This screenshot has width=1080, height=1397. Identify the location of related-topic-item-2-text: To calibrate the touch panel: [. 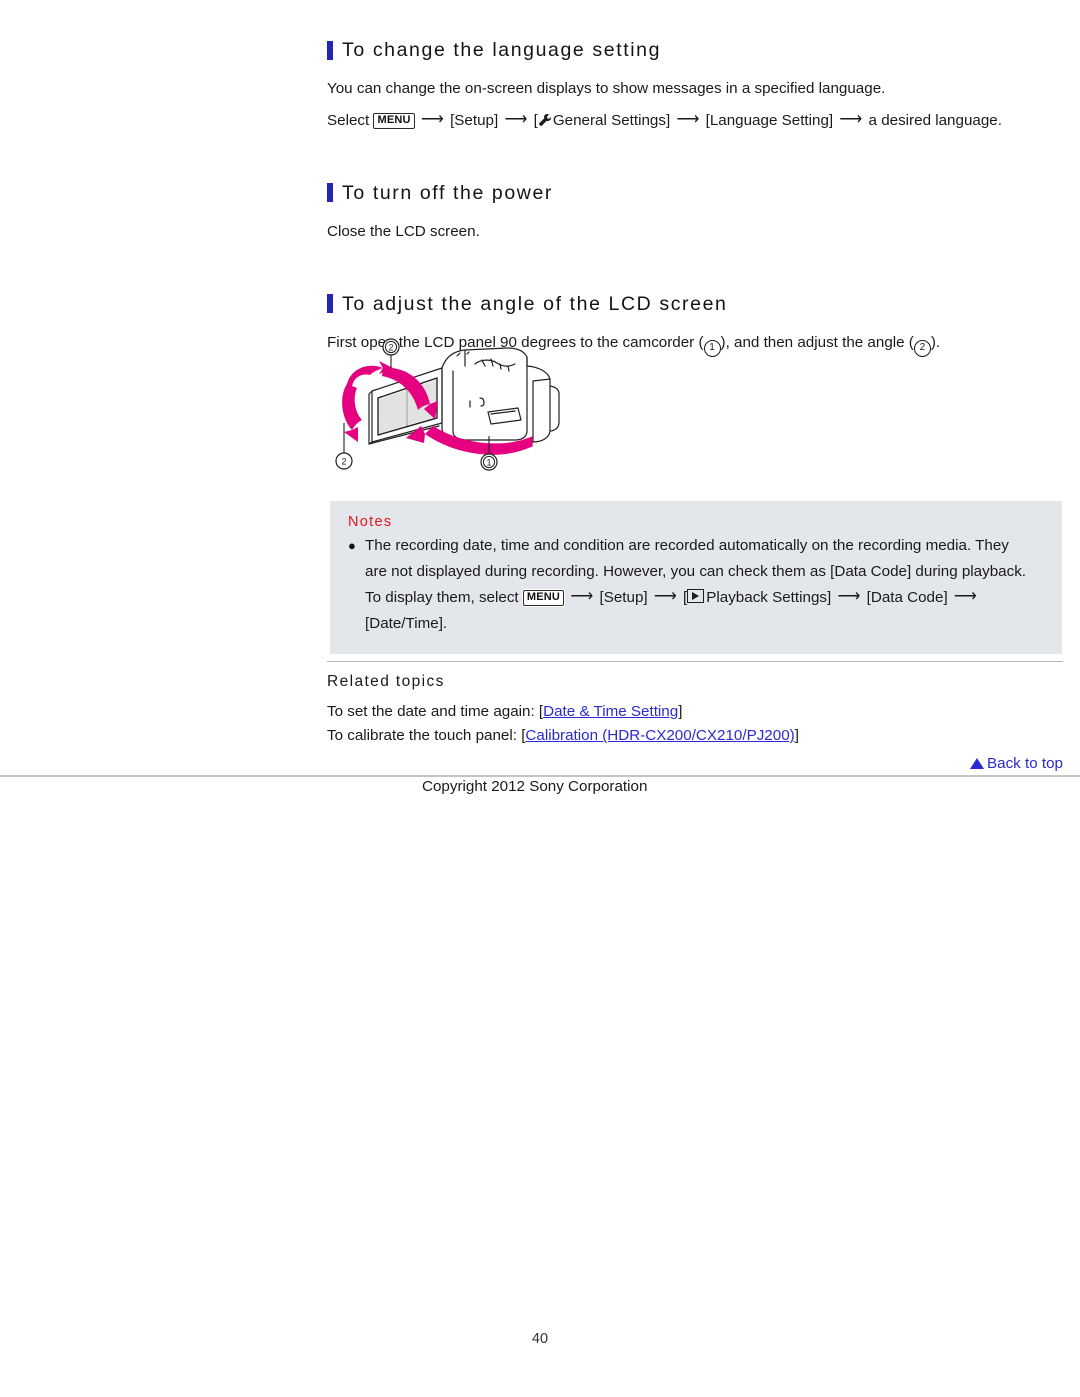
(426, 736).